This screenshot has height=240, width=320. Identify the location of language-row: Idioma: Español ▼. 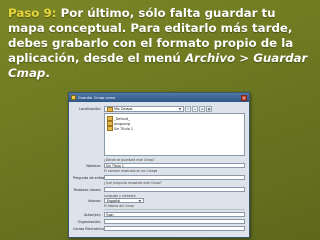
(108, 200).